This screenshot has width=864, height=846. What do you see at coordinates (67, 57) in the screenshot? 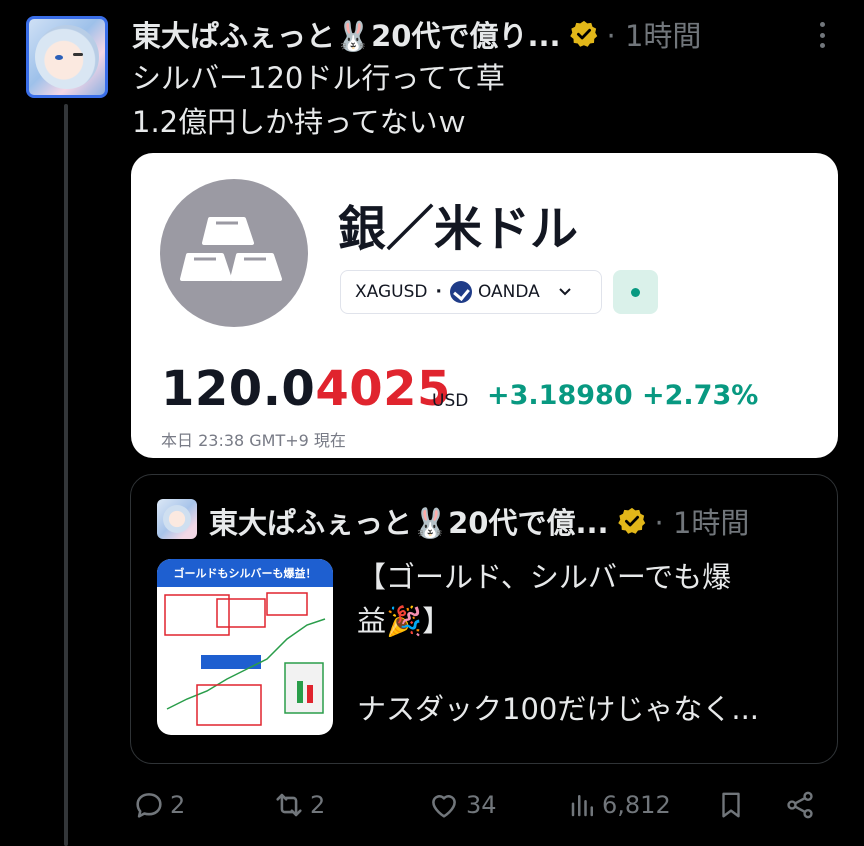
I see `avatar` at bounding box center [67, 57].